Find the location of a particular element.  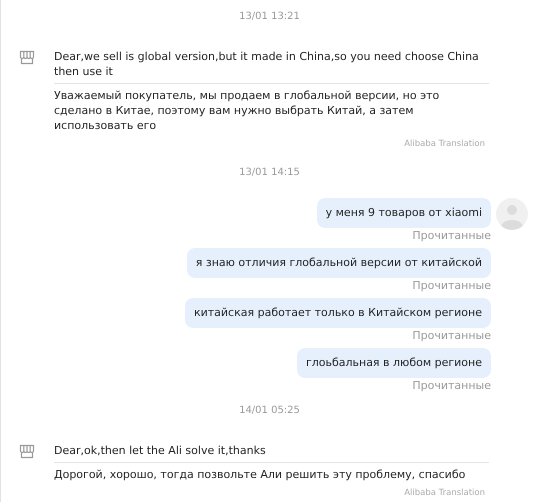

message-bubble: китайская работает только в Китайском регионе is located at coordinates (337, 313).